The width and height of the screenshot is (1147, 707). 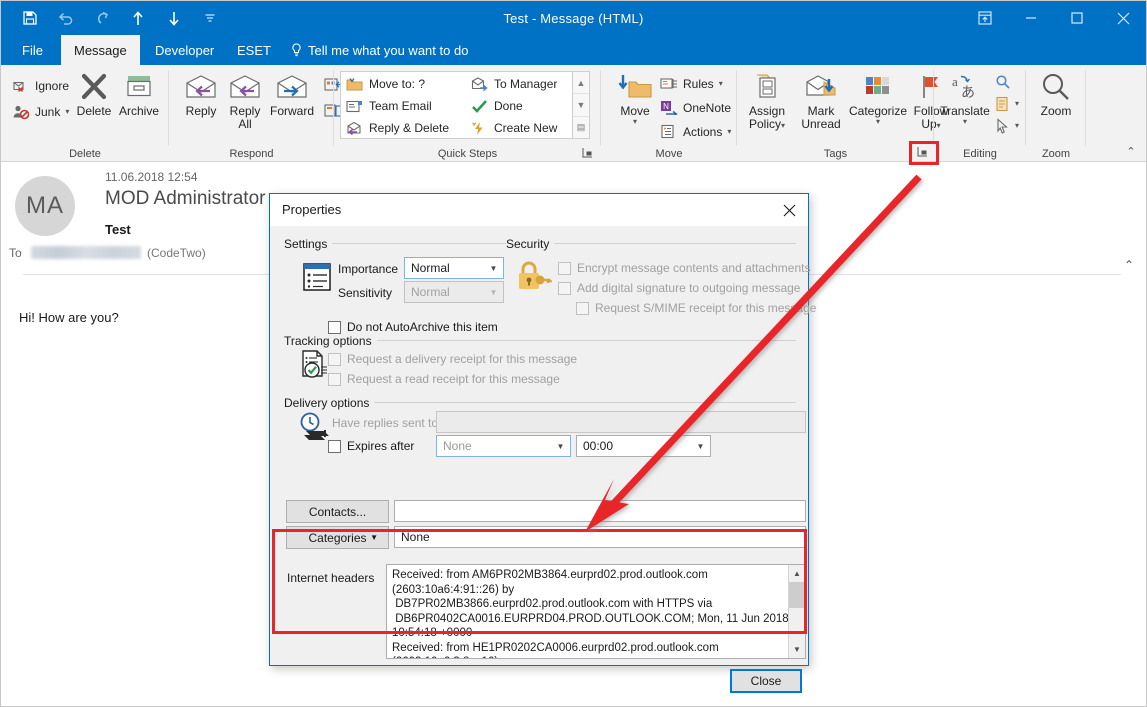 I want to click on collapse-ribbon-icon: ⌃, so click(x=1131, y=151).